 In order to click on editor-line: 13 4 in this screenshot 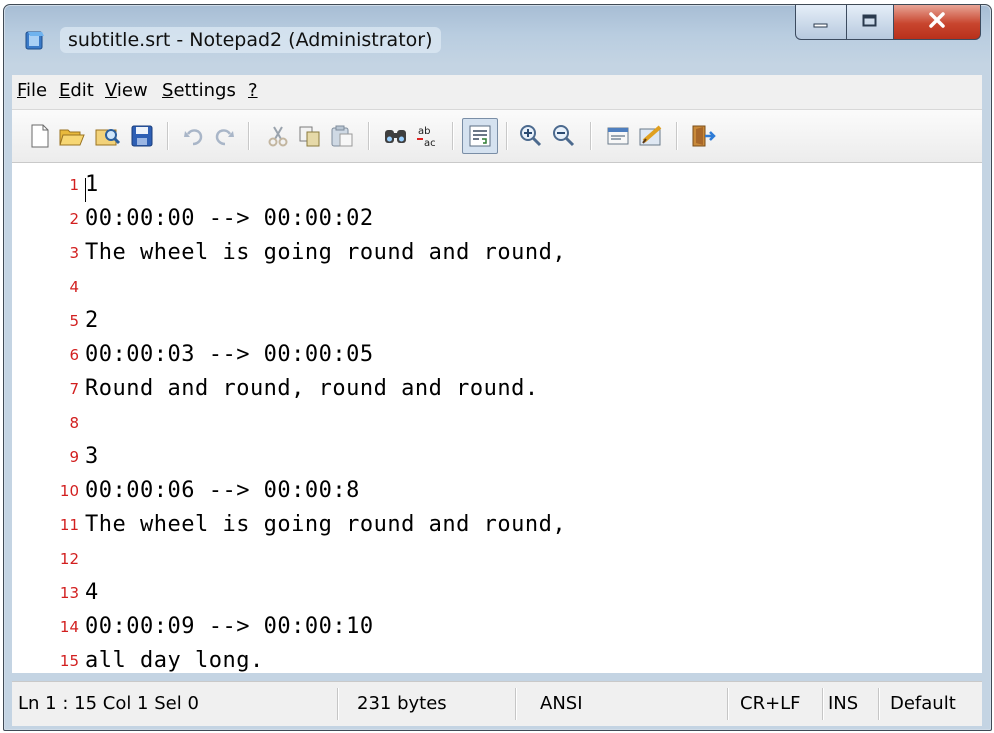, I will do `click(497, 593)`.